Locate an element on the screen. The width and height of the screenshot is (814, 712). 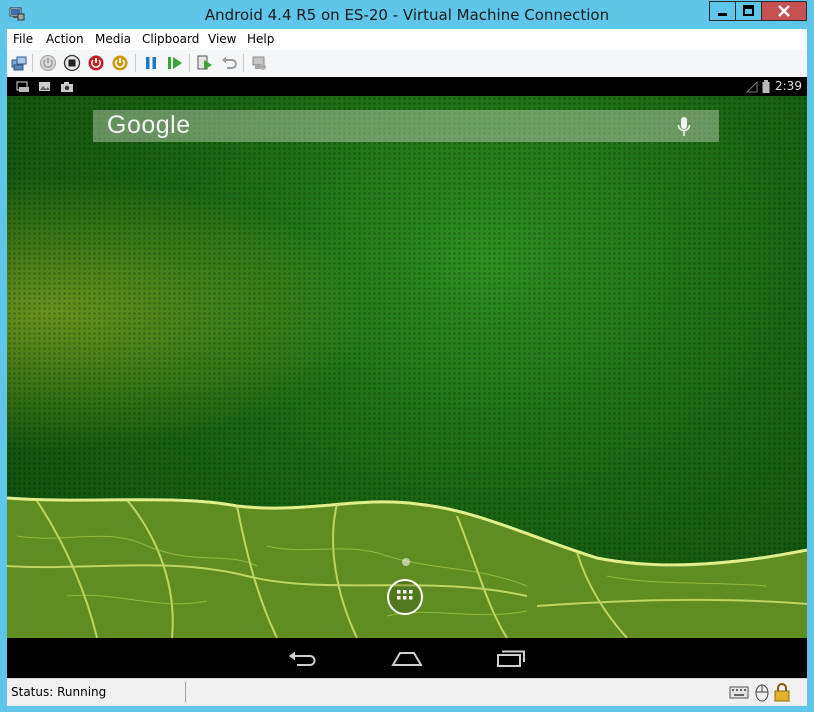
page-indicator is located at coordinates (406, 562).